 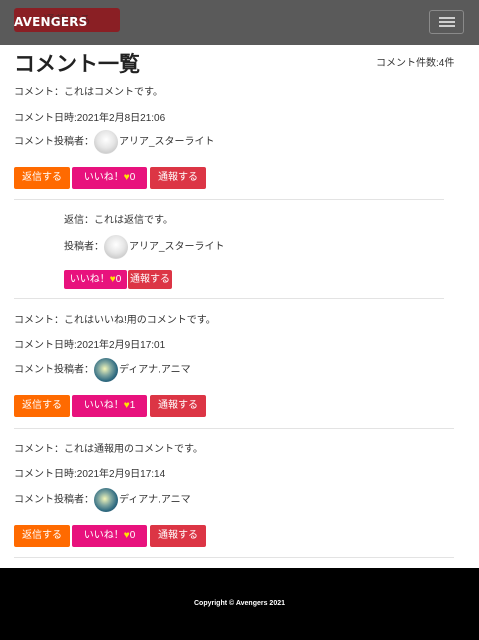 What do you see at coordinates (51, 22) in the screenshot?
I see `brand-logo: AVENGERS` at bounding box center [51, 22].